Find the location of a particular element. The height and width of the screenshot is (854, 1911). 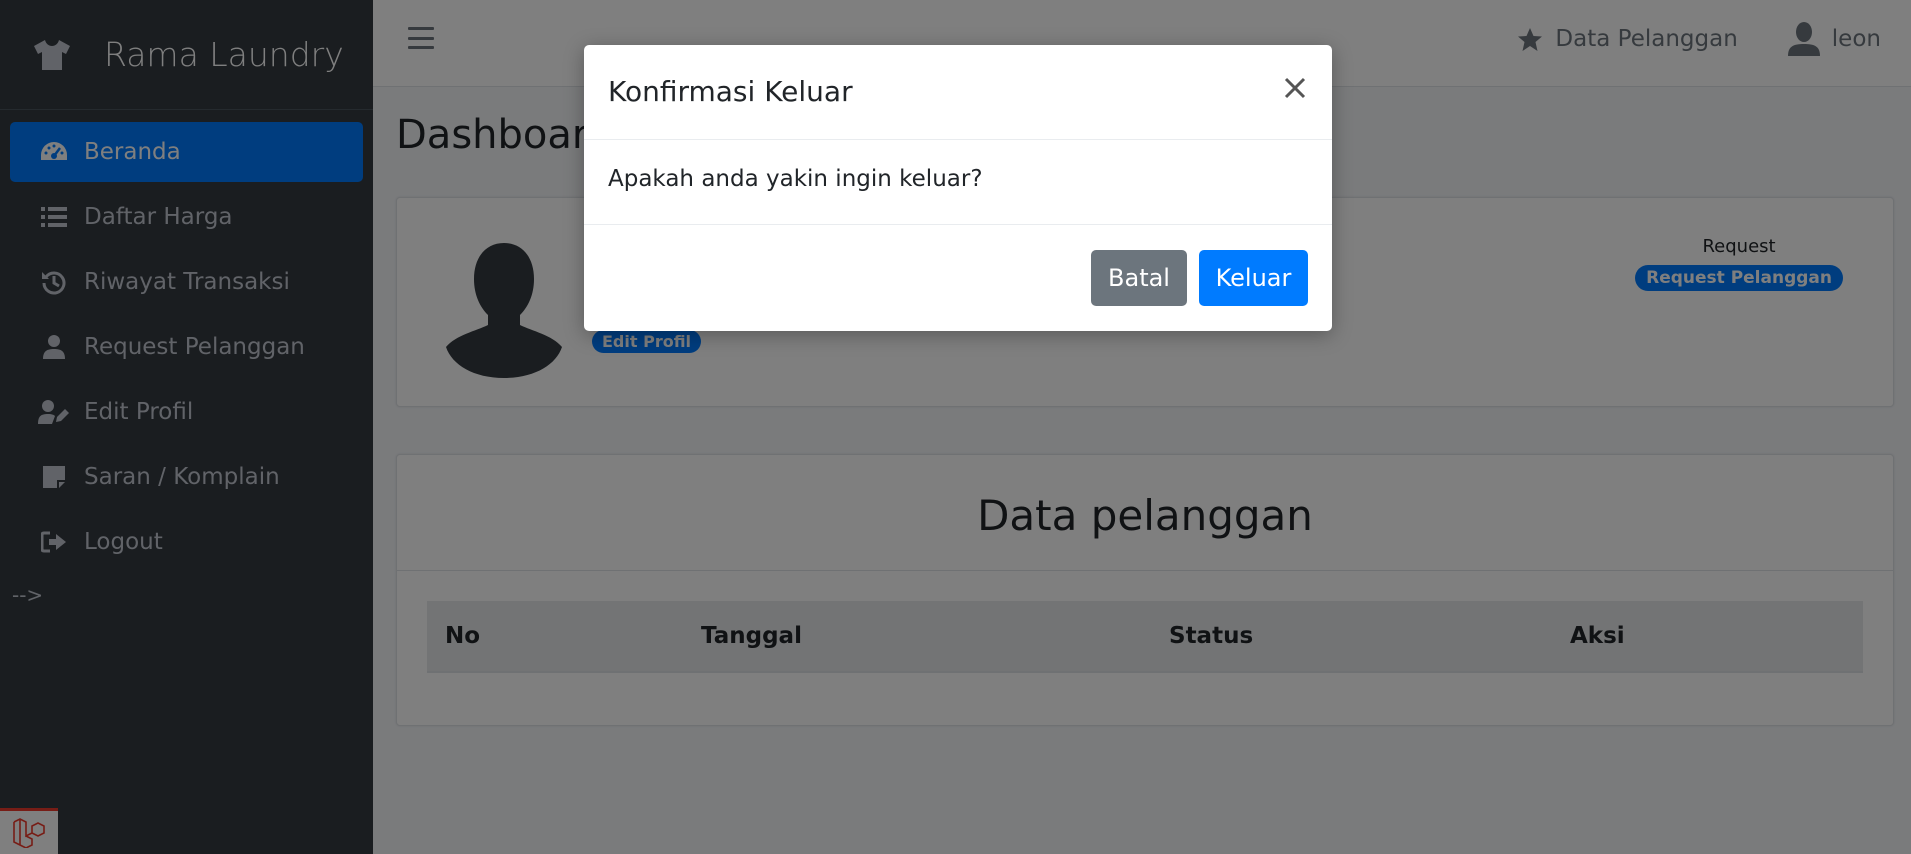

modal-footer: Batal Keluar is located at coordinates (958, 277).